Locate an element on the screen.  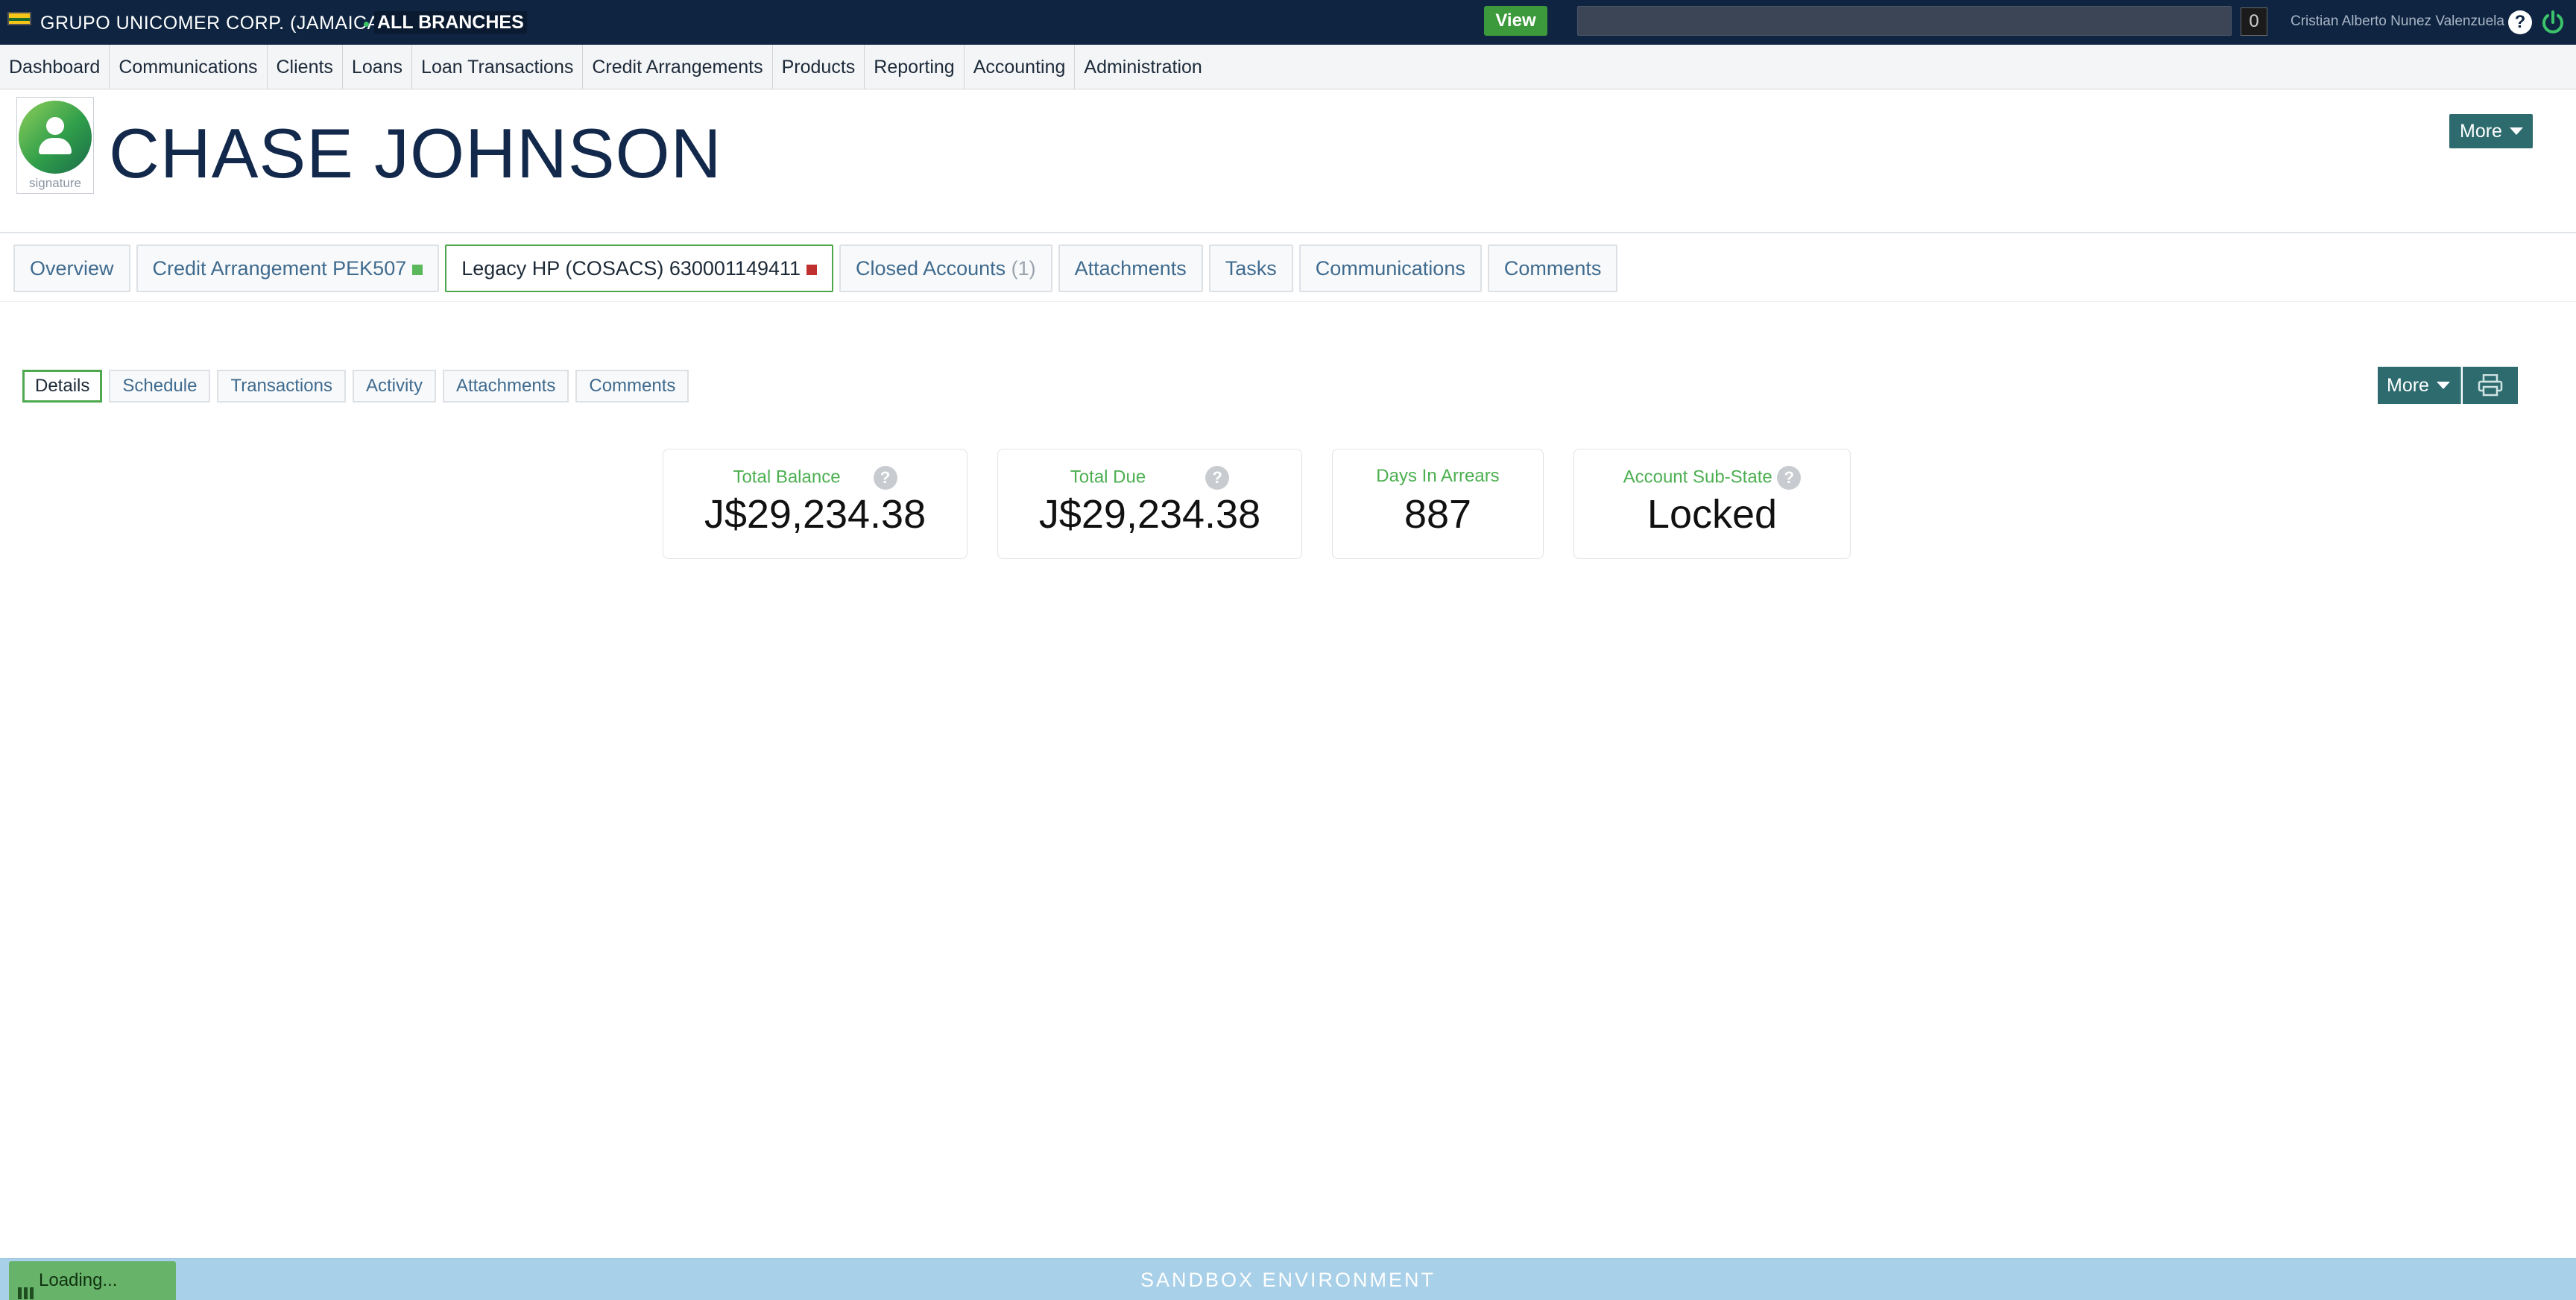
status-locked-icon is located at coordinates (812, 269).